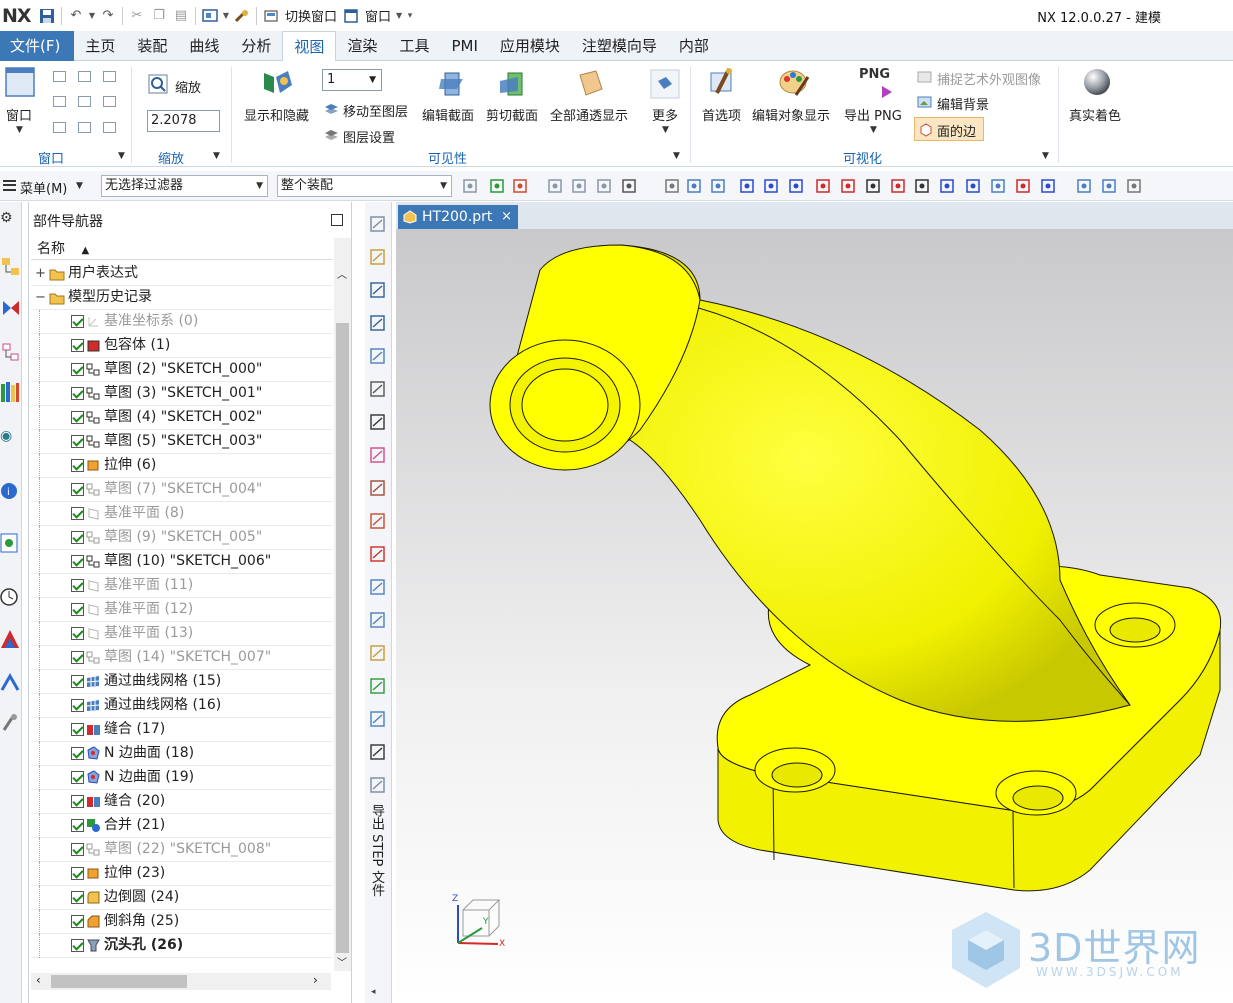 This screenshot has height=1003, width=1233. What do you see at coordinates (47, 16) in the screenshot?
I see `save-icon` at bounding box center [47, 16].